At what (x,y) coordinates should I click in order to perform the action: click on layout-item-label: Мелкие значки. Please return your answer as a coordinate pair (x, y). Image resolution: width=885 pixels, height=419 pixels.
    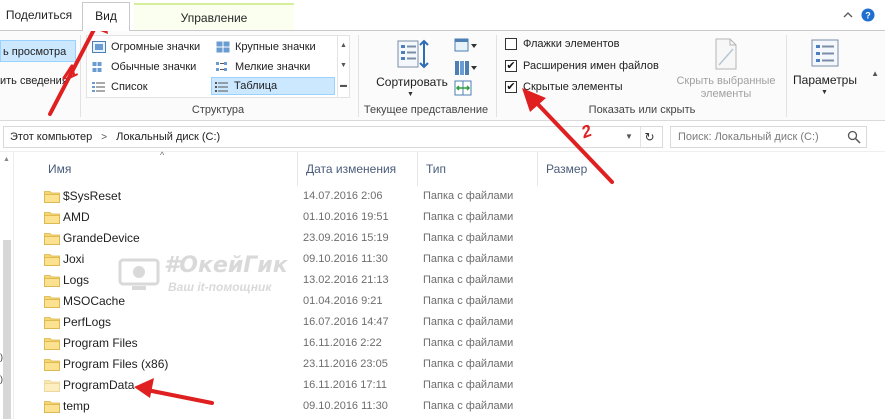
    Looking at the image, I should click on (273, 67).